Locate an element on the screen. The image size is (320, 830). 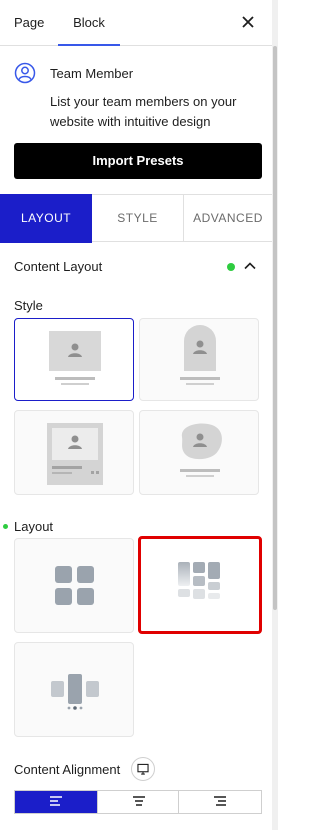
right-align-icon is located at coordinates (220, 801).